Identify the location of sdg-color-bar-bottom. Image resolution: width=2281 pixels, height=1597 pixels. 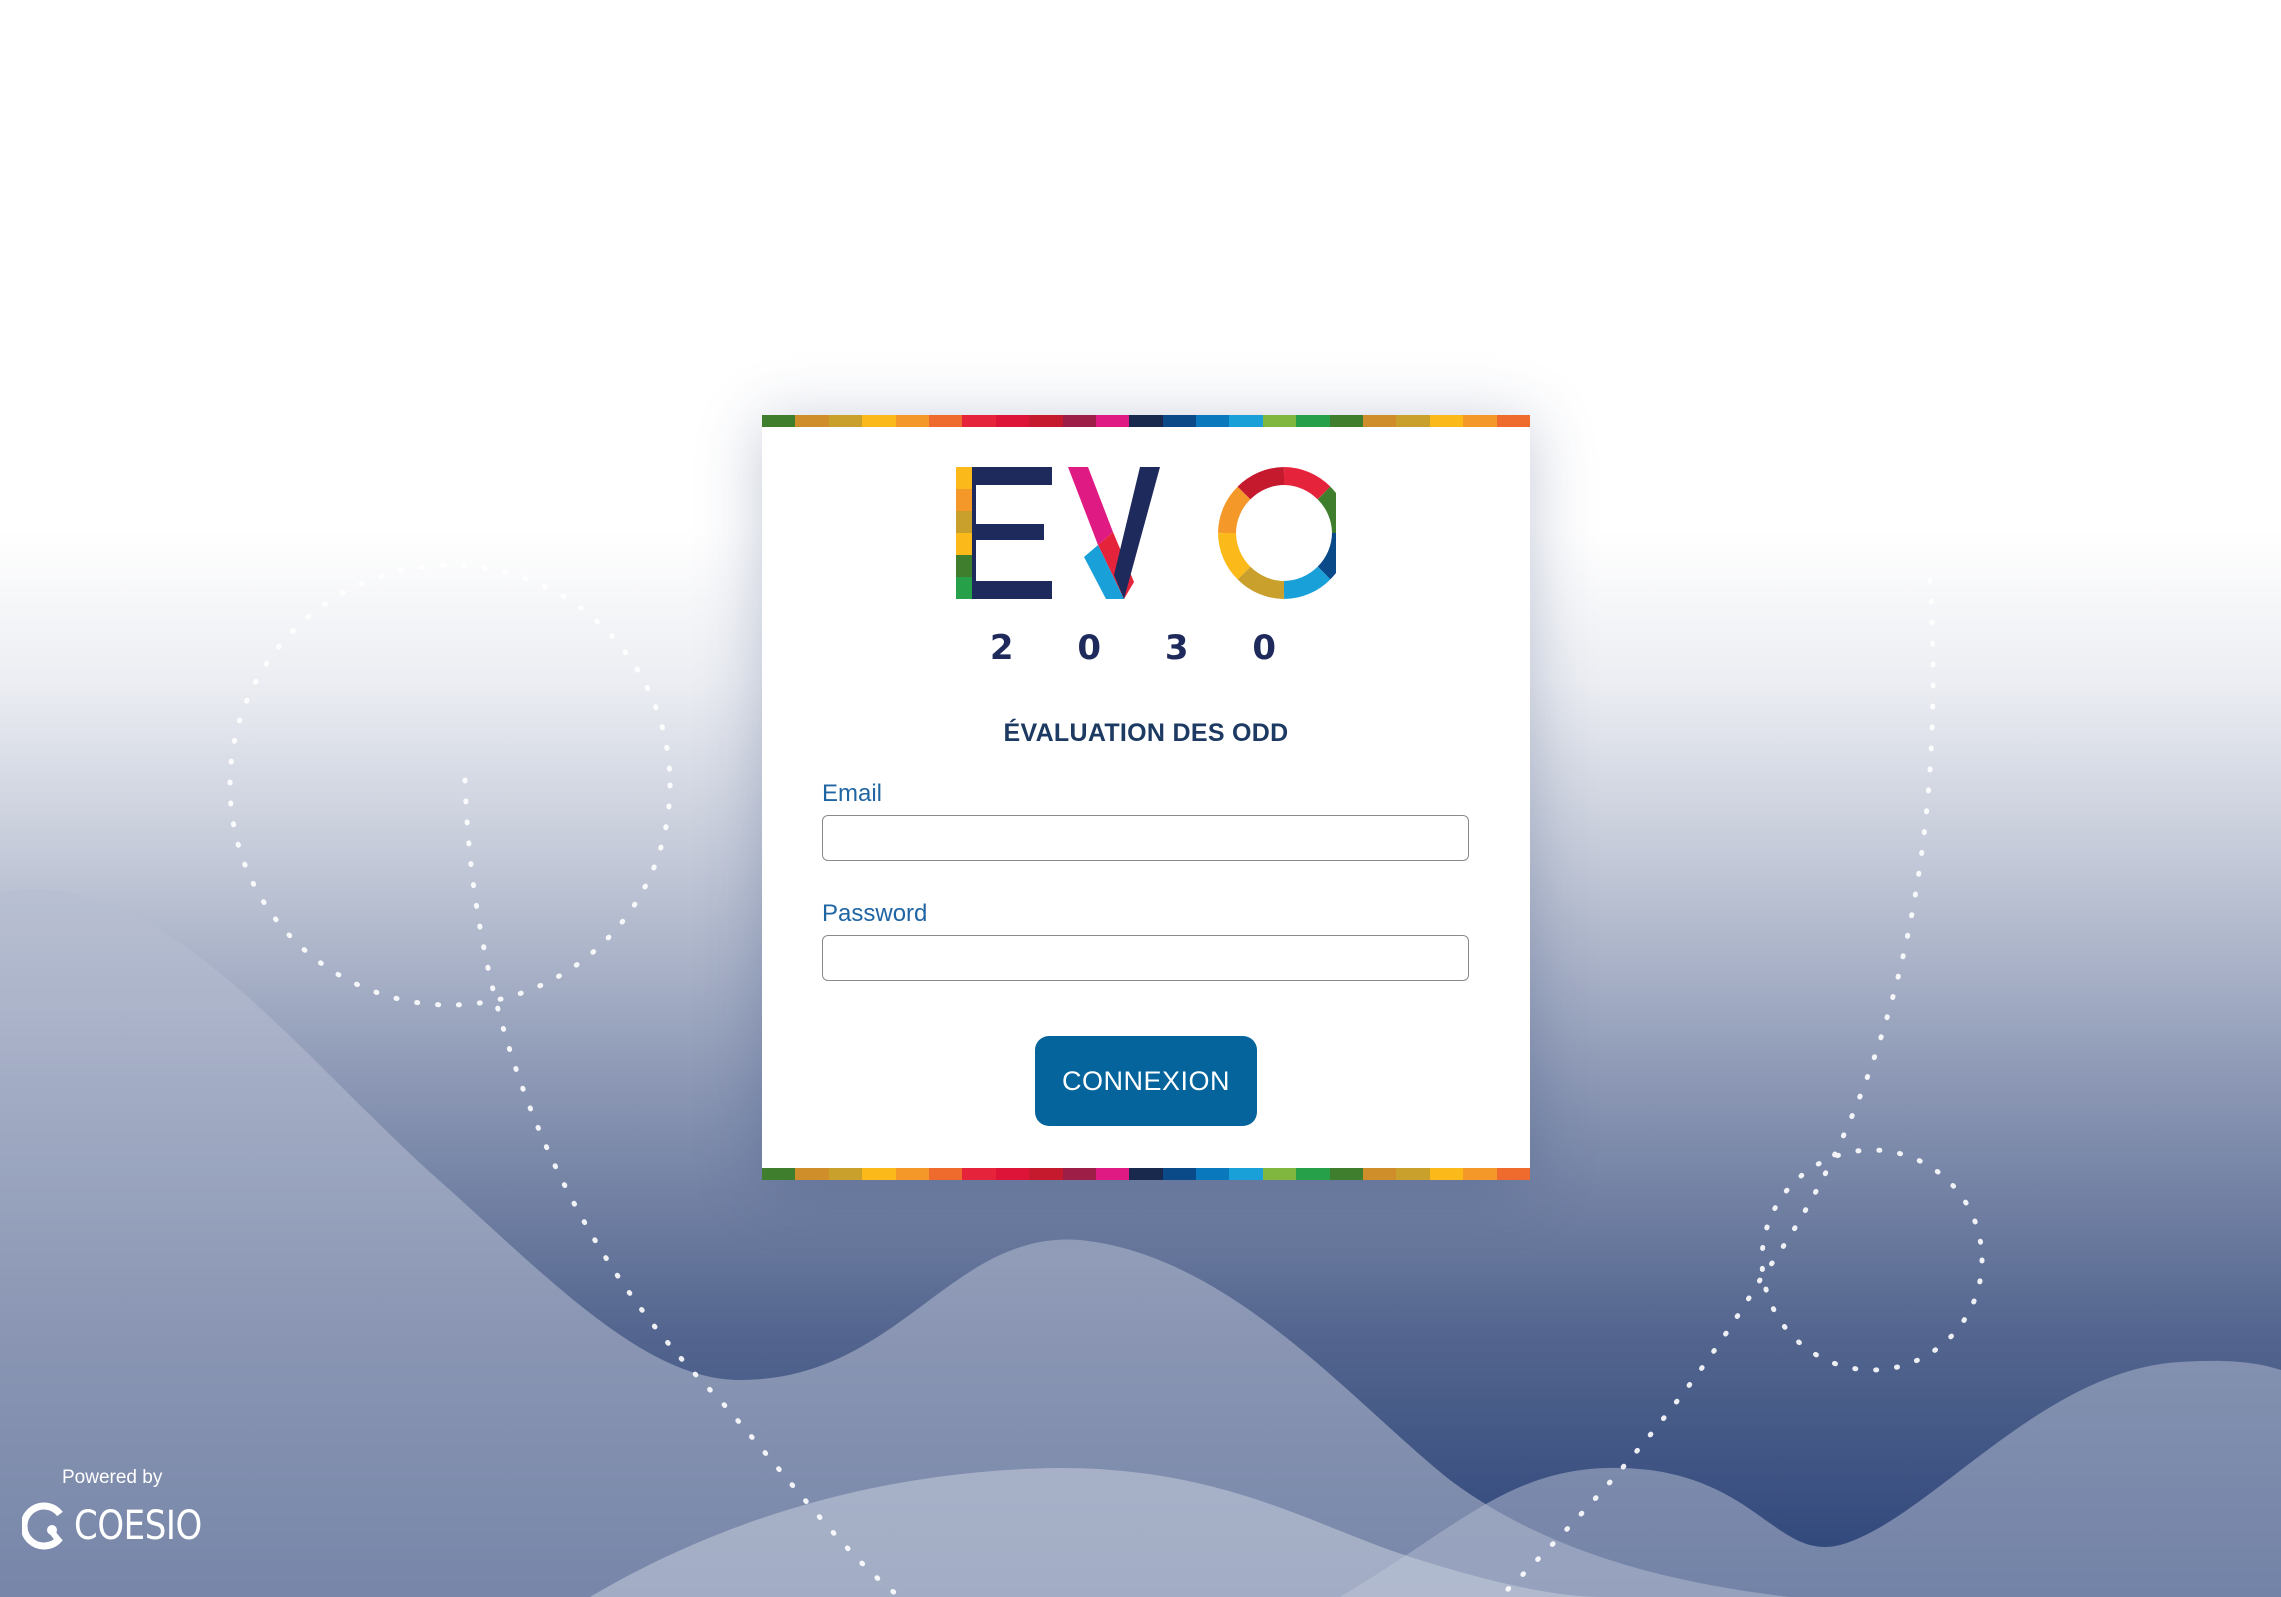
(1146, 1174).